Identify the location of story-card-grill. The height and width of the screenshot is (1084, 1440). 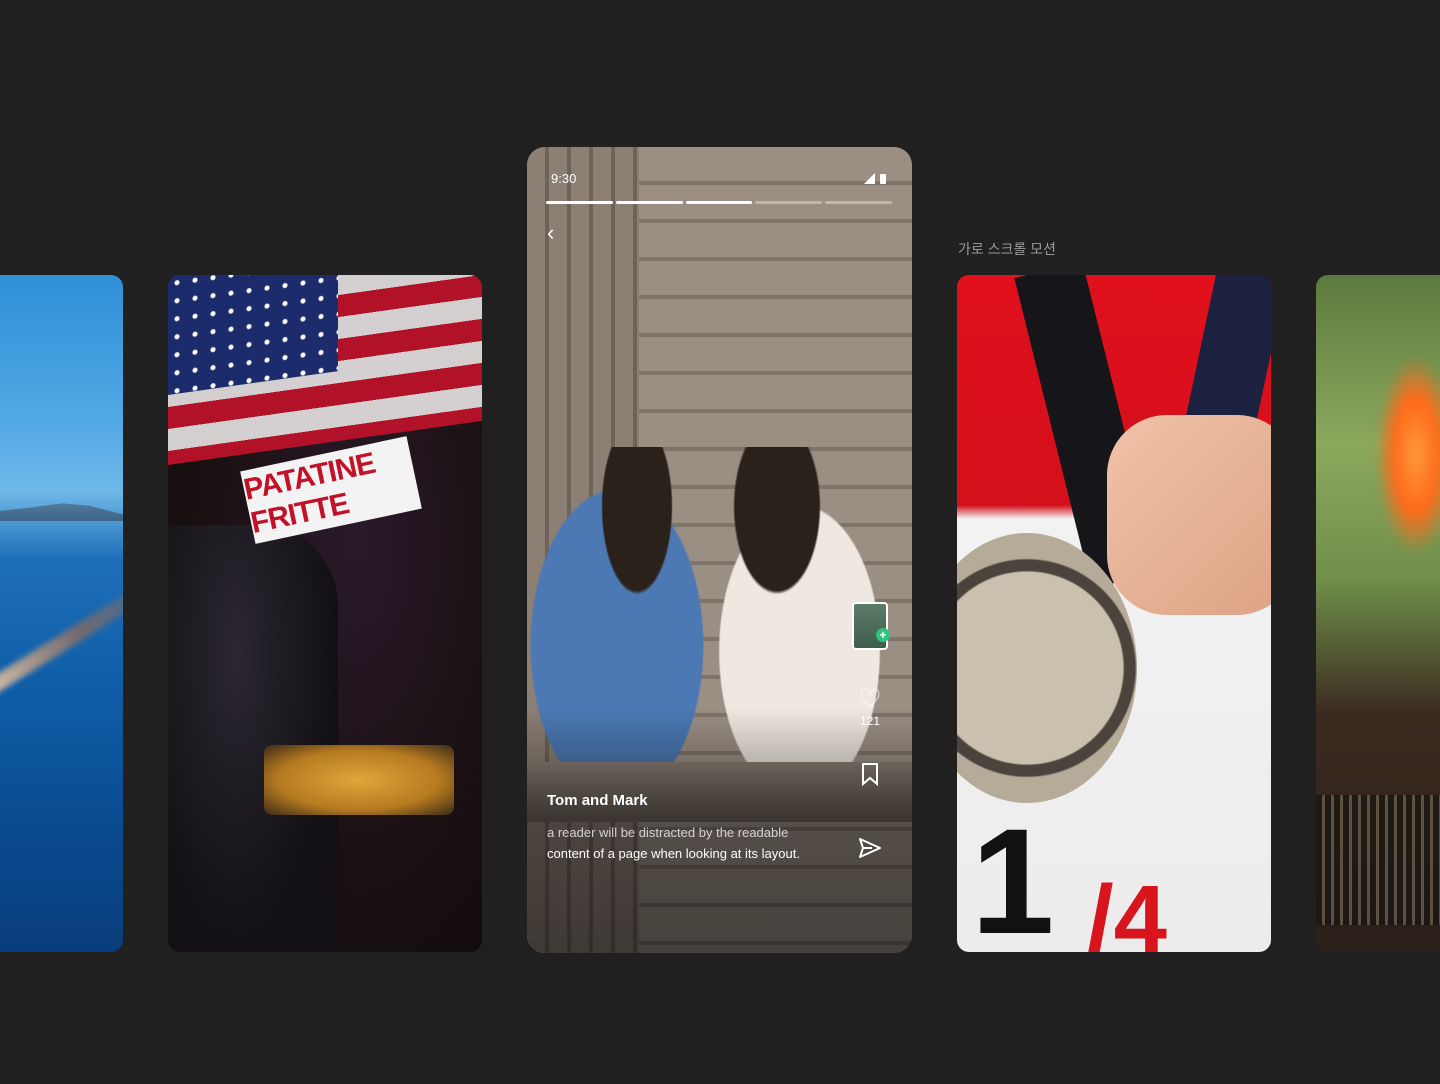
(1378, 613).